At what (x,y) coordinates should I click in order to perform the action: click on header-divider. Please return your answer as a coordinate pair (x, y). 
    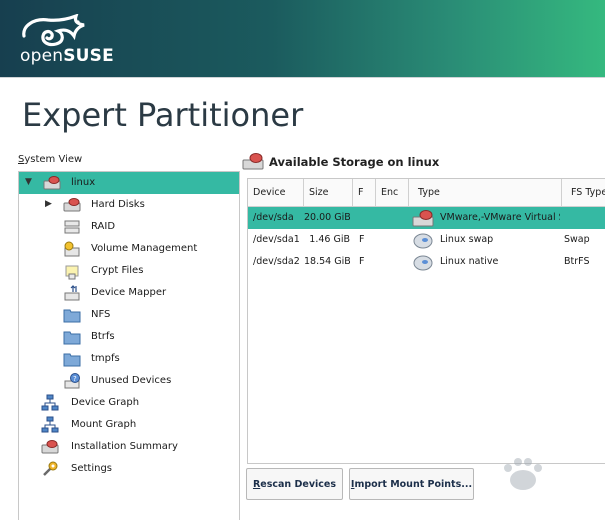
    Looking at the image, I should click on (302, 77).